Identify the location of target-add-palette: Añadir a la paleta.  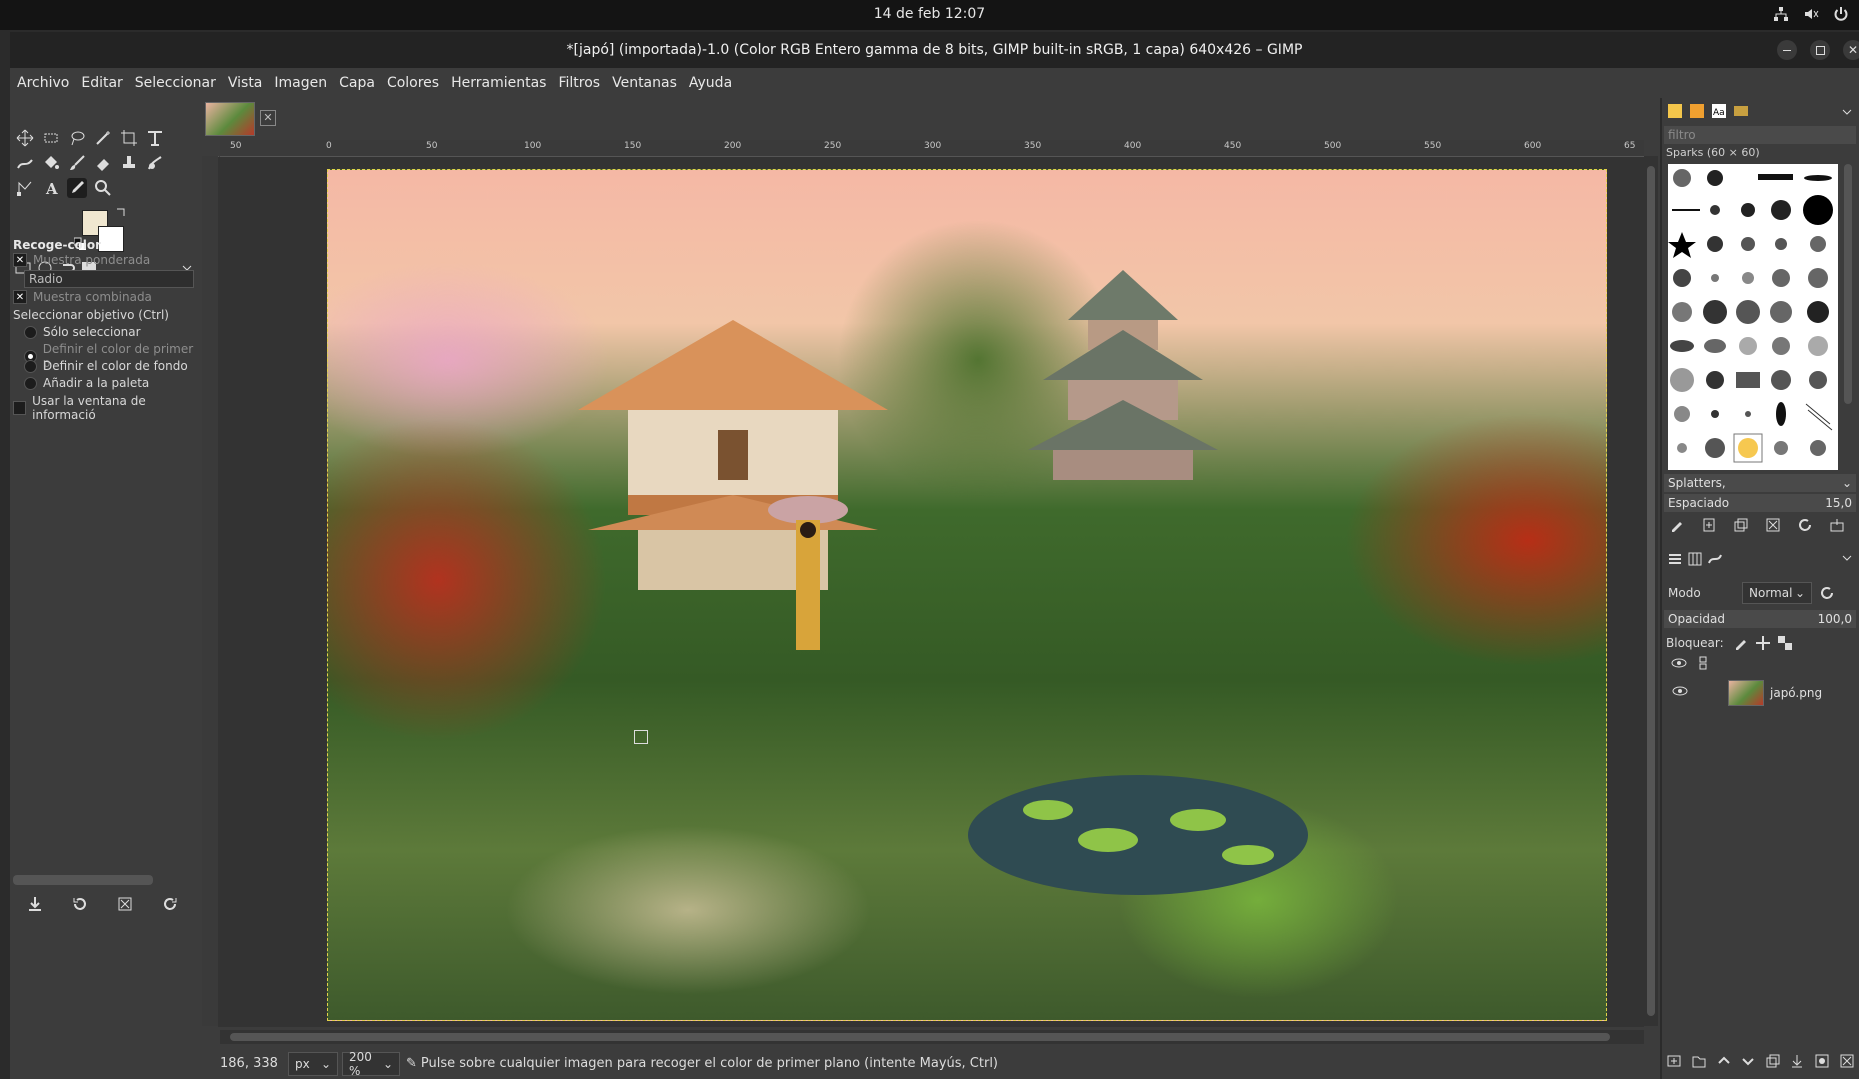
(86, 383).